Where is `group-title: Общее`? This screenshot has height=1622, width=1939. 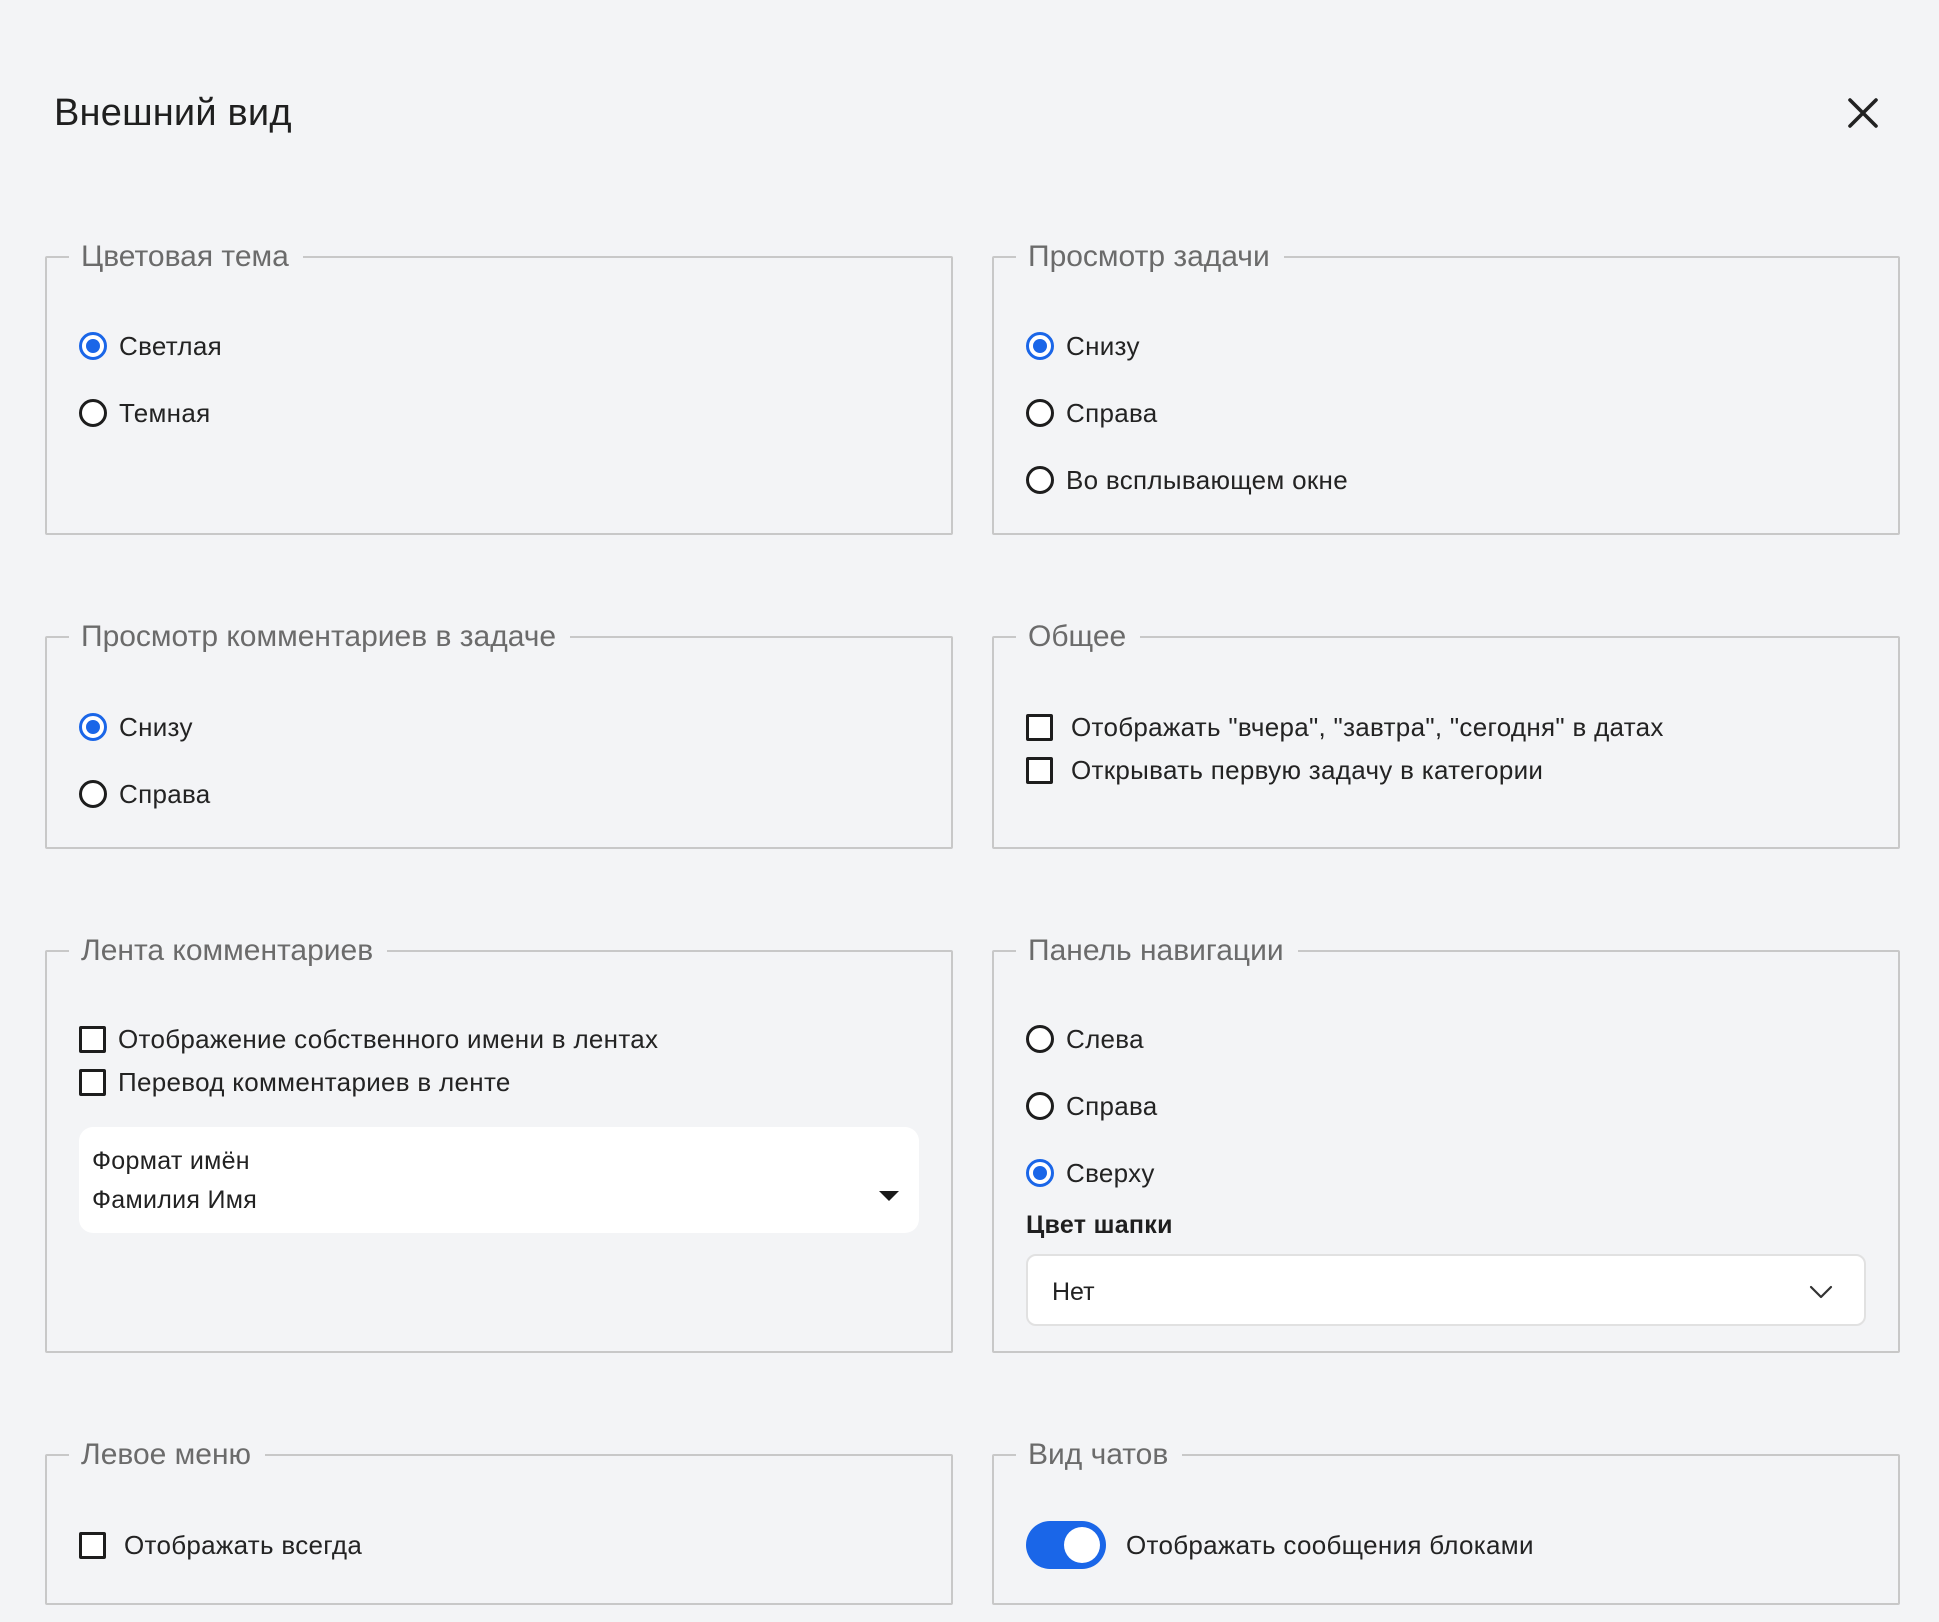
group-title: Общее is located at coordinates (1077, 636).